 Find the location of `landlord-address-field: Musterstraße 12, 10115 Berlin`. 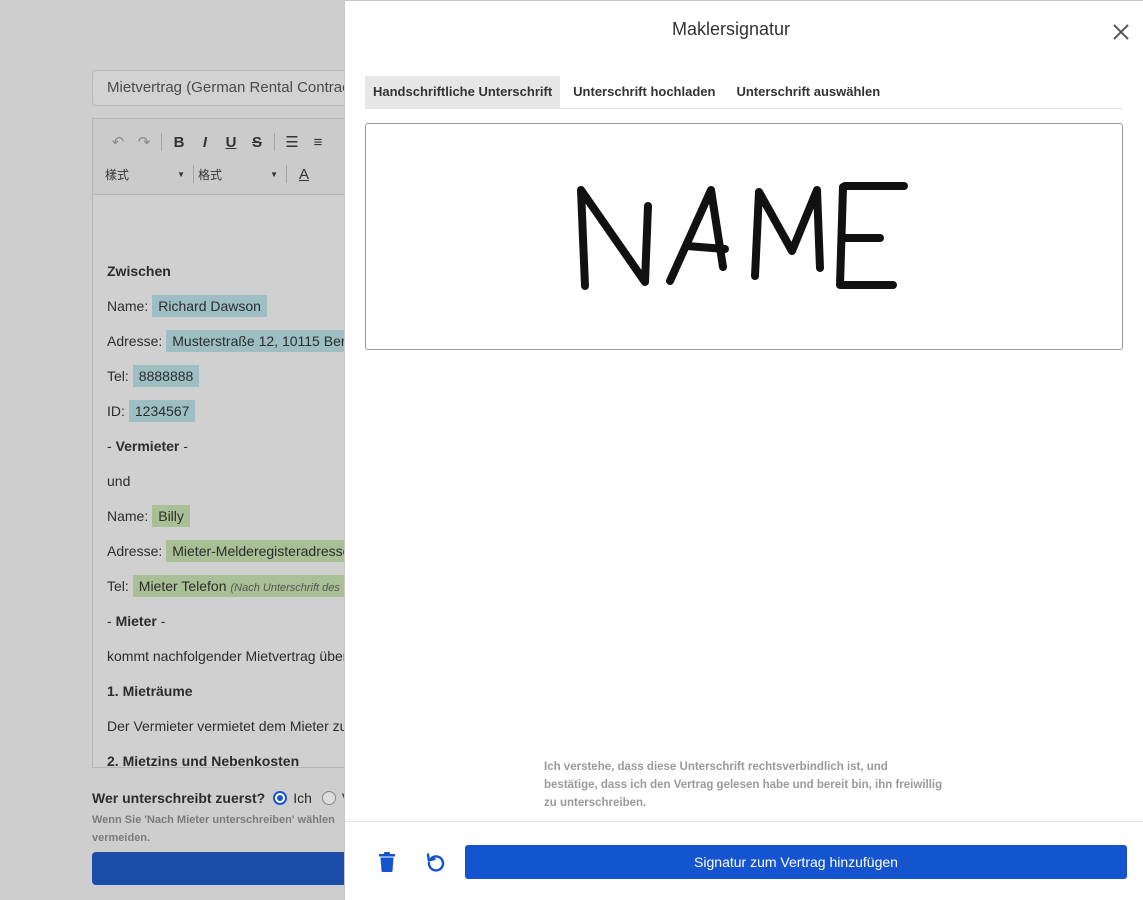

landlord-address-field: Musterstraße 12, 10115 Berlin is located at coordinates (258, 340).